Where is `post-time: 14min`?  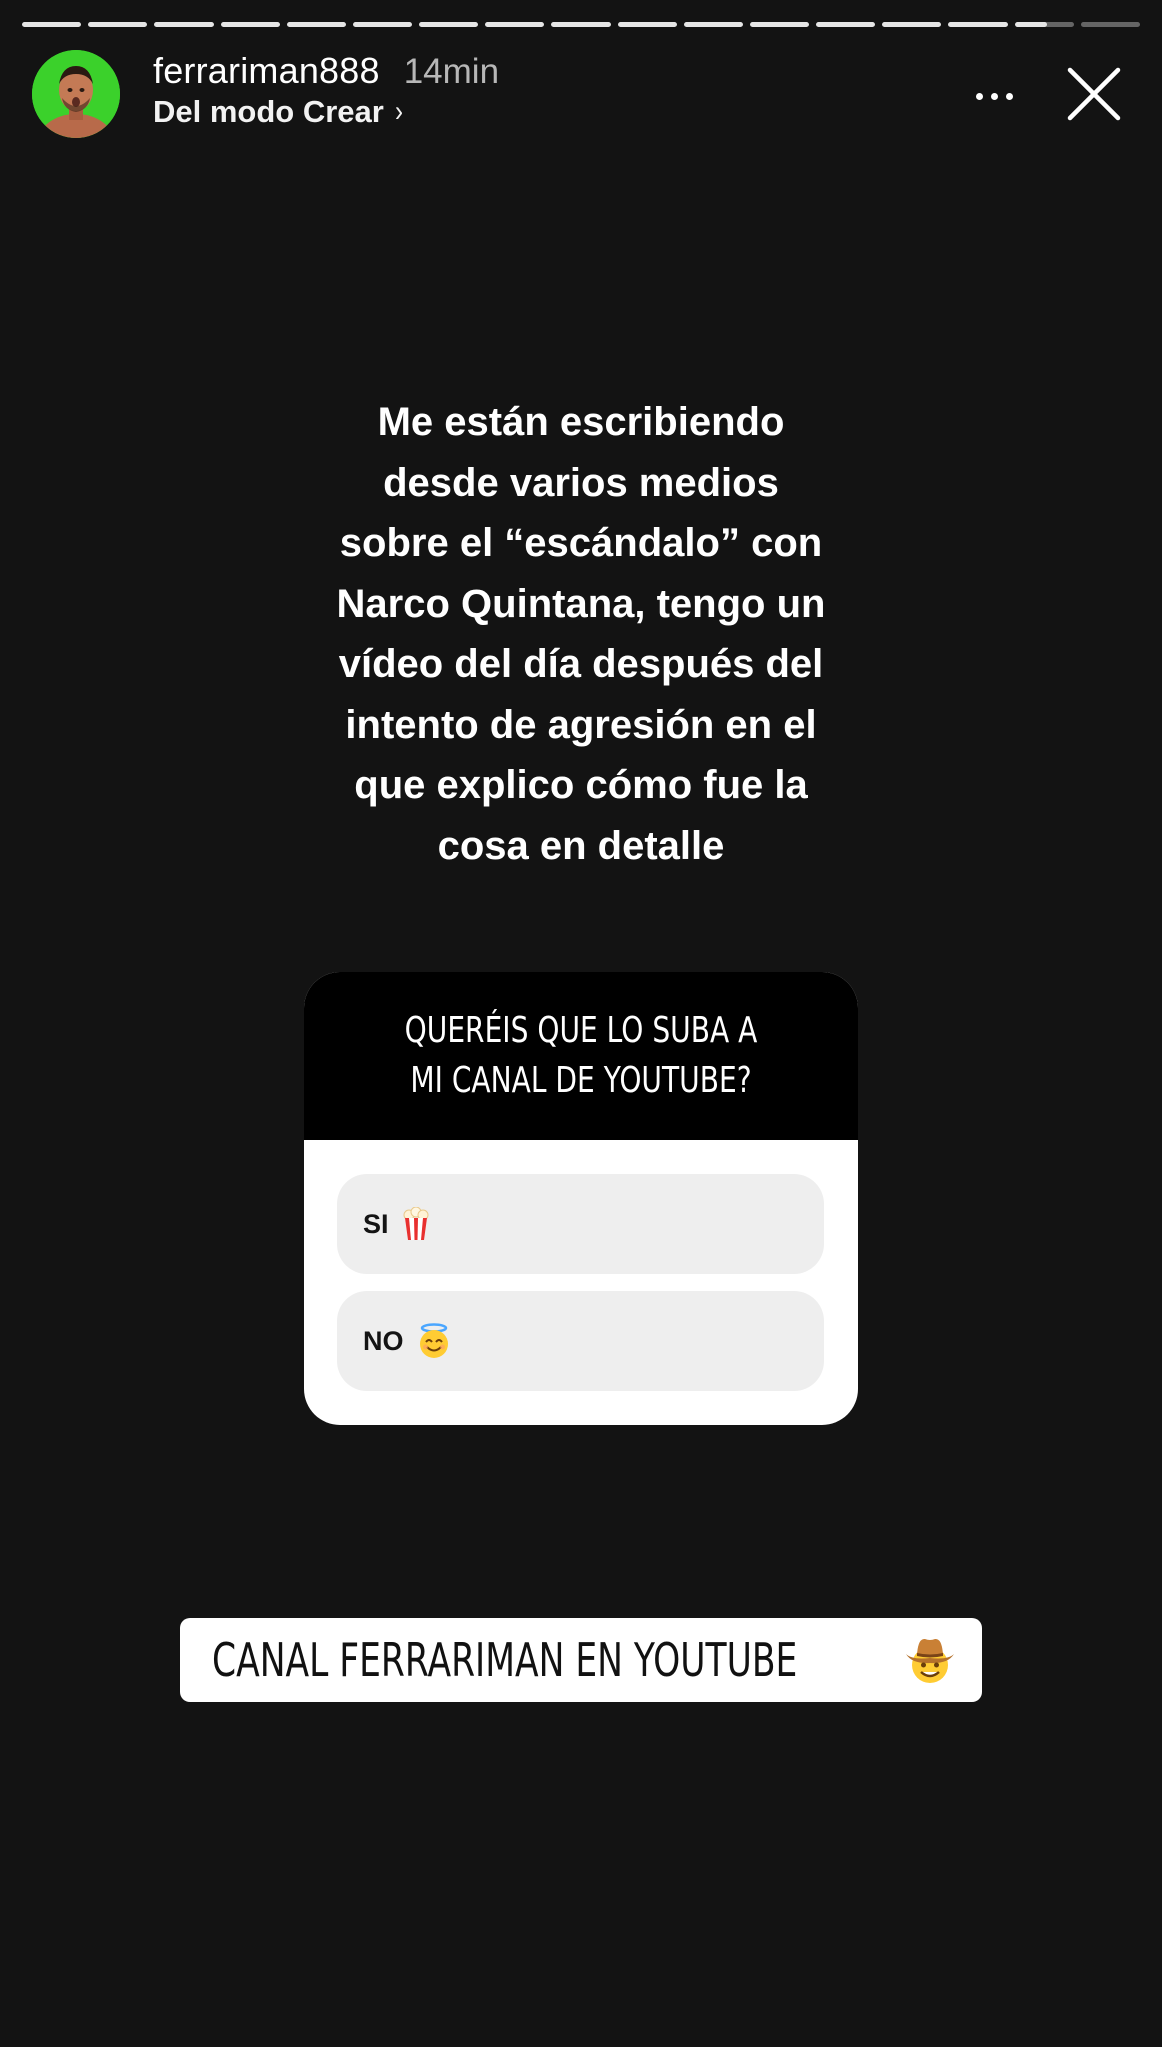
post-time: 14min is located at coordinates (451, 71).